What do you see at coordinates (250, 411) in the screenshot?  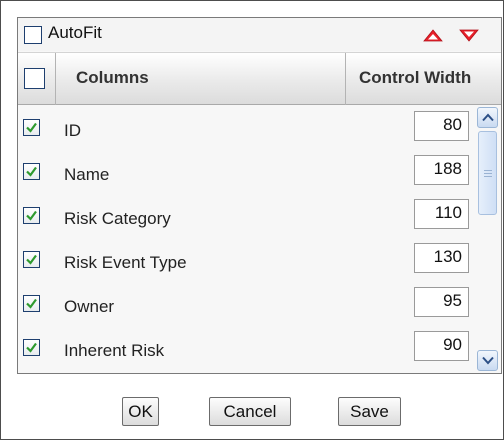 I see `cancel-button: Cancel` at bounding box center [250, 411].